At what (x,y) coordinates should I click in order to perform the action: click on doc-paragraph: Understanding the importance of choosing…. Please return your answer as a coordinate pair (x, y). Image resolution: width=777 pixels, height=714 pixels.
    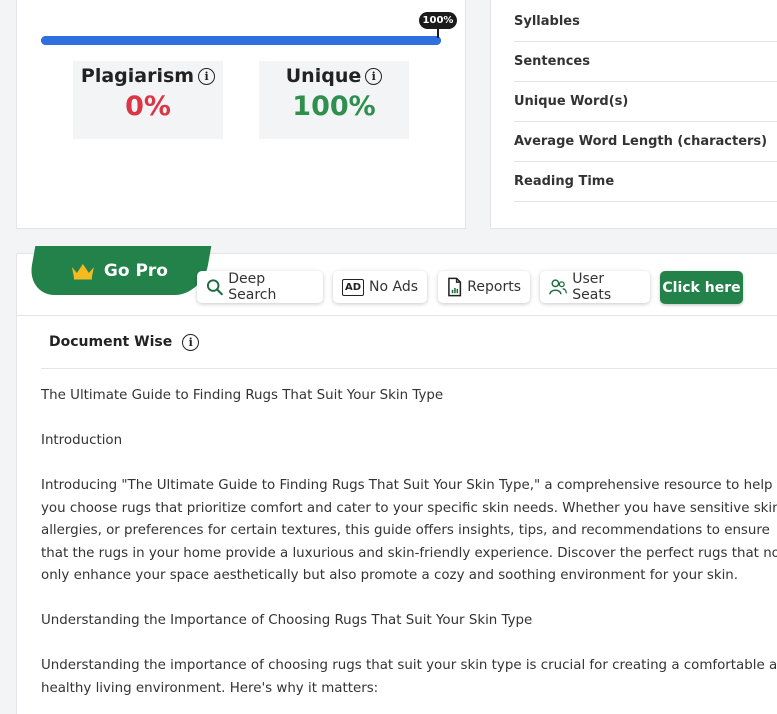
    Looking at the image, I should click on (409, 677).